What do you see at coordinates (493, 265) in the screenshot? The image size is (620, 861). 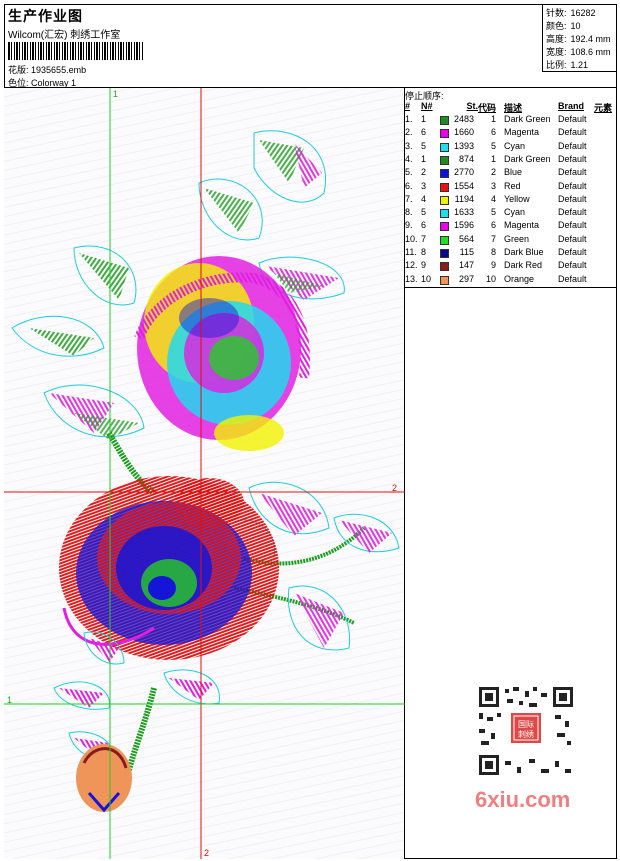 I see `row-code: 9` at bounding box center [493, 265].